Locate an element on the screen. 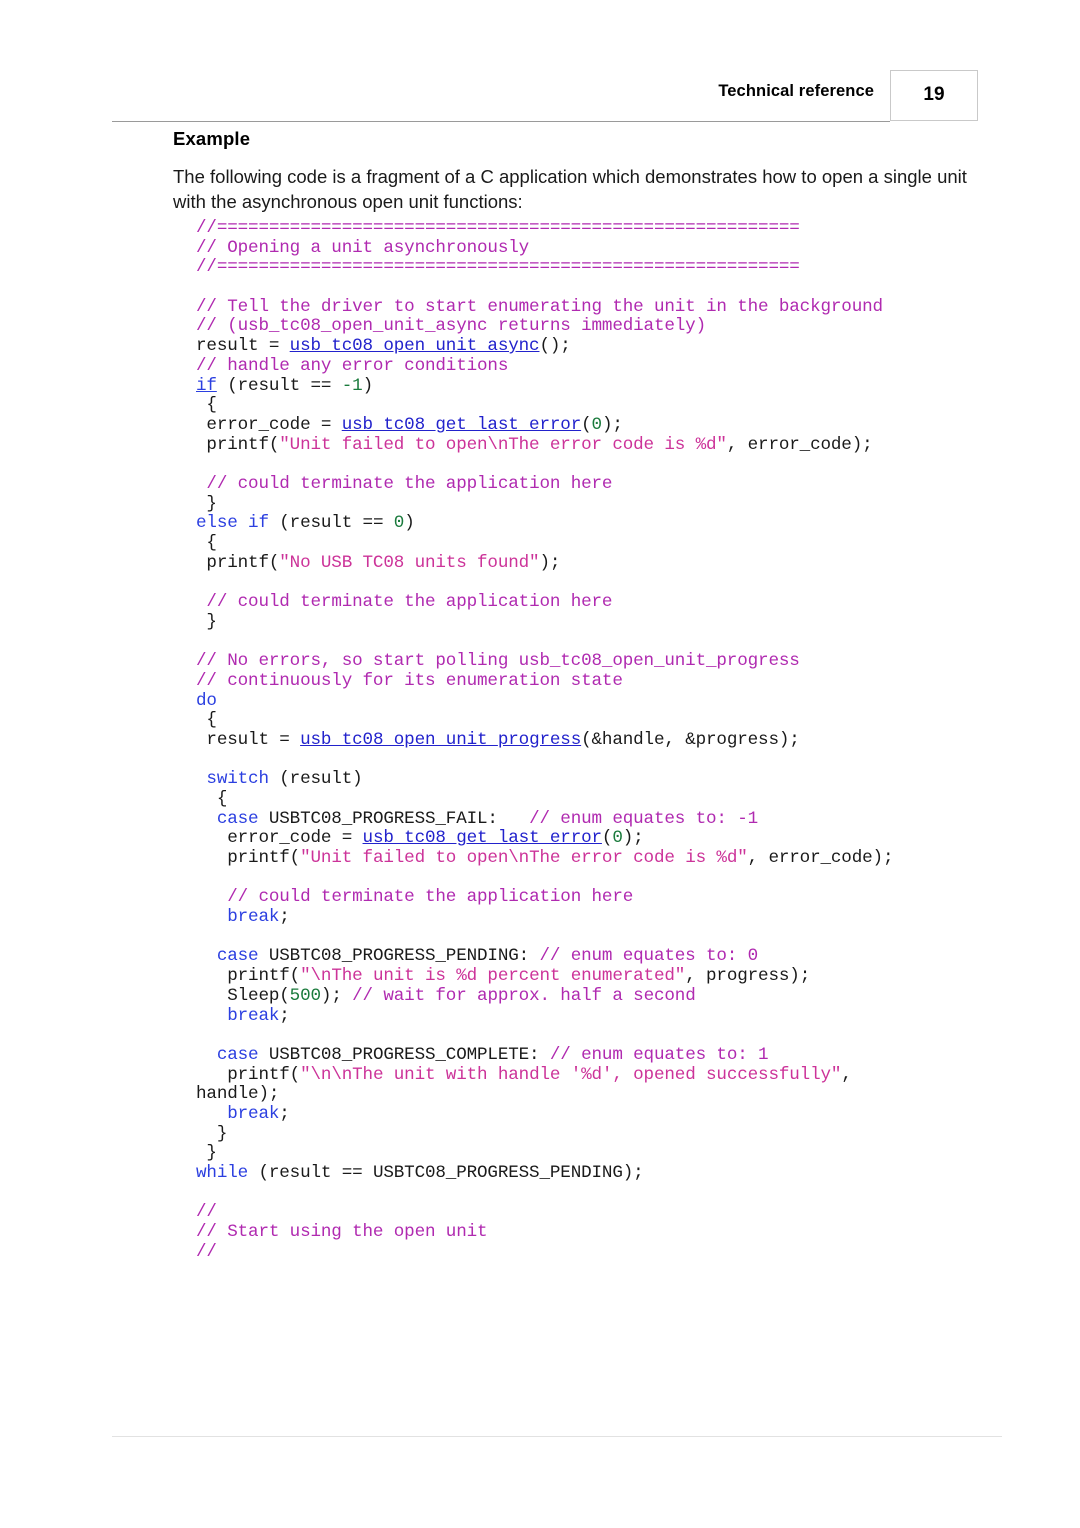  code-string: "No USB TC08 units found" is located at coordinates (409, 562).